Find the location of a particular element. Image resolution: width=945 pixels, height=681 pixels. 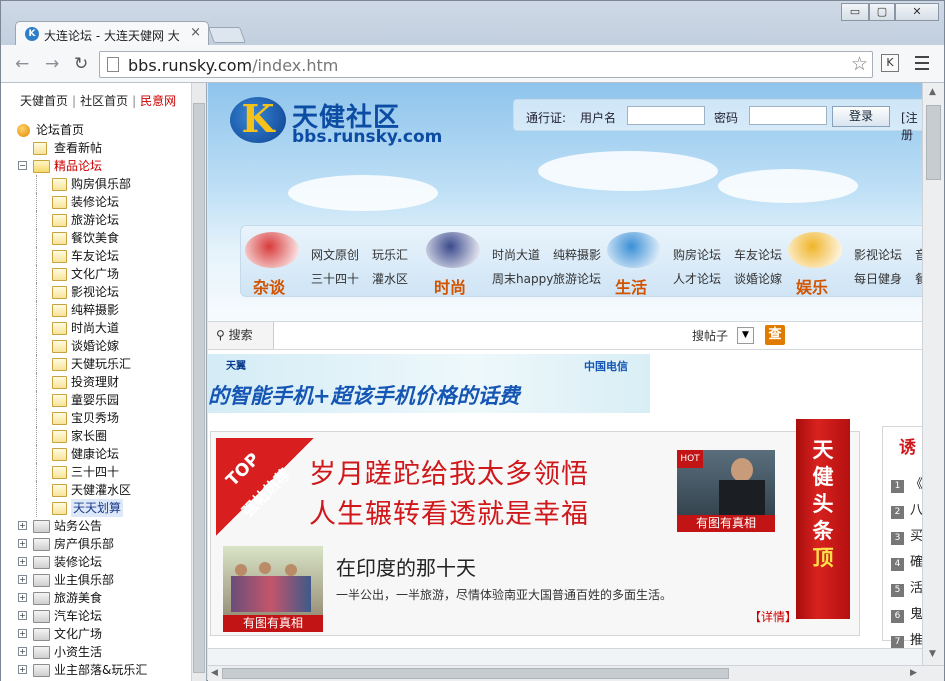

tree-item: 家长圈 is located at coordinates (96, 436).